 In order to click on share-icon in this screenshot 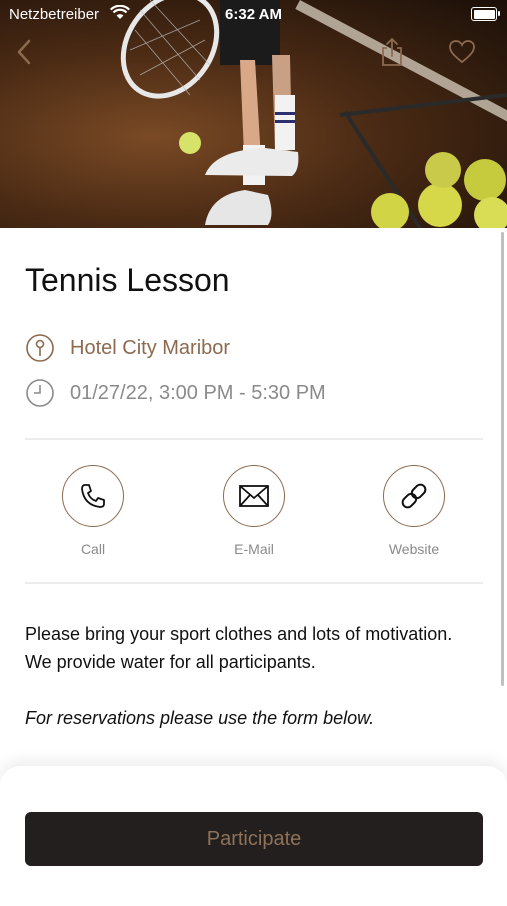, I will do `click(392, 52)`.